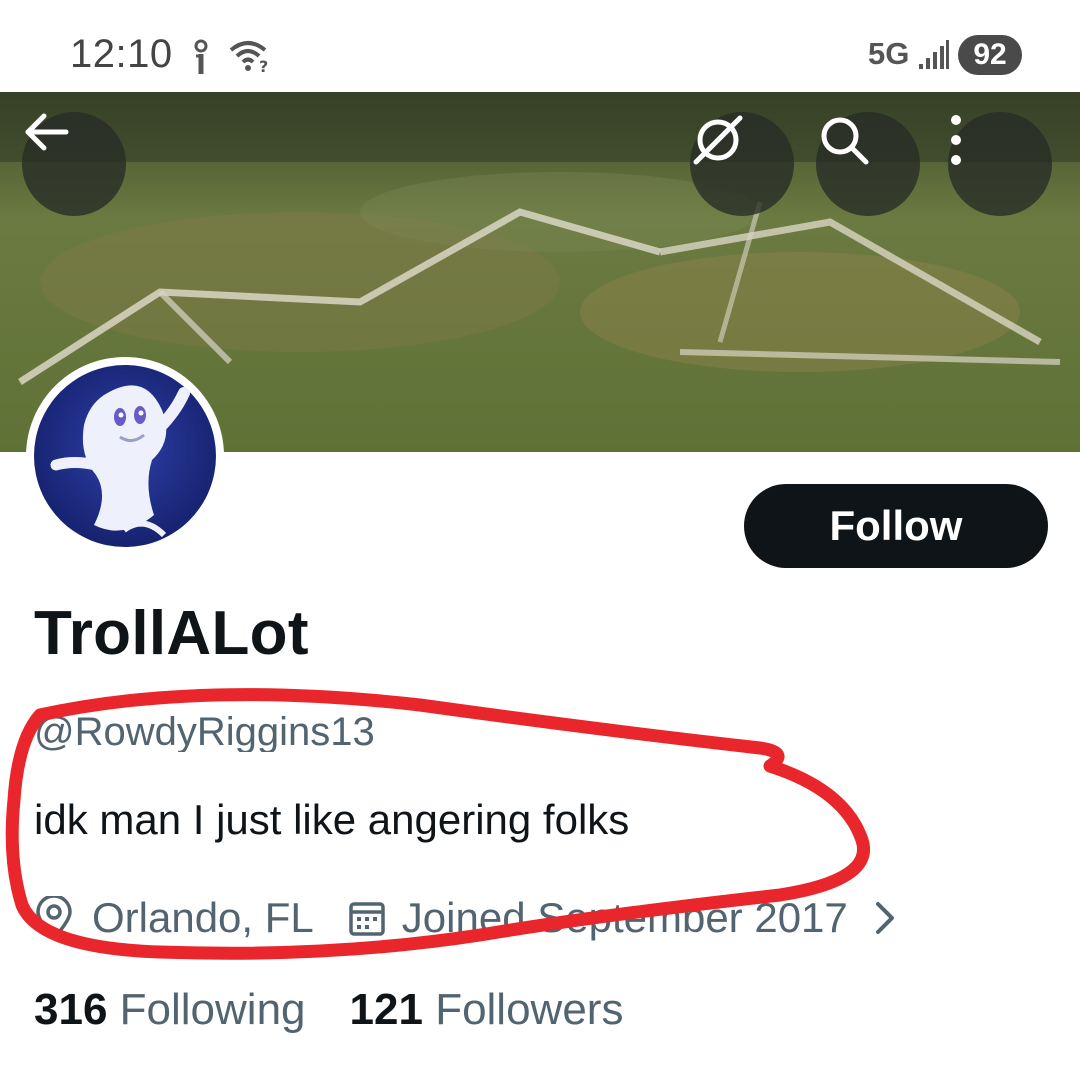 Image resolution: width=1080 pixels, height=1086 pixels. I want to click on followers-label: Followers, so click(529, 1009).